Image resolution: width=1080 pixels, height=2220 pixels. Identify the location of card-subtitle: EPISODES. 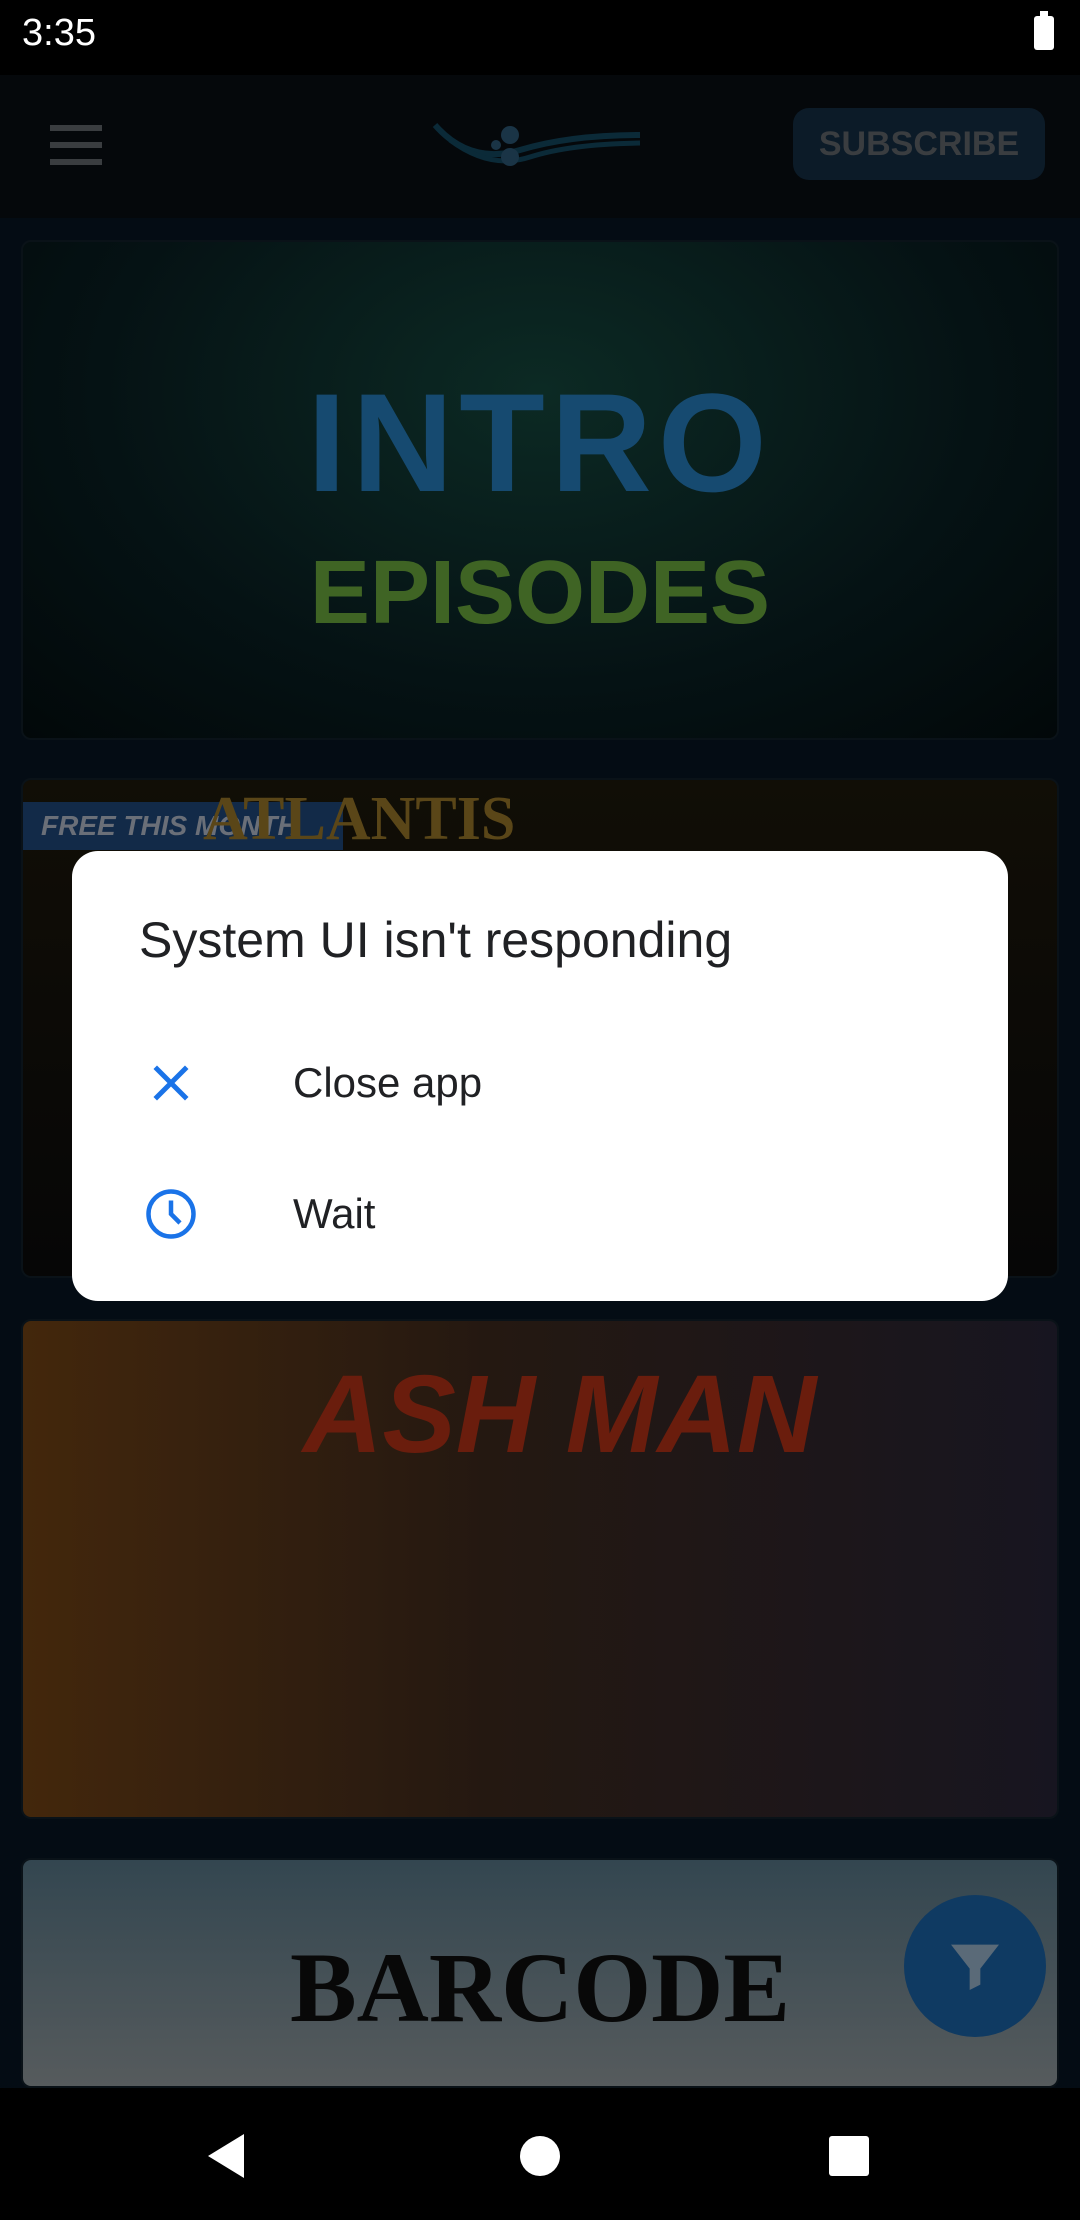
(540, 593).